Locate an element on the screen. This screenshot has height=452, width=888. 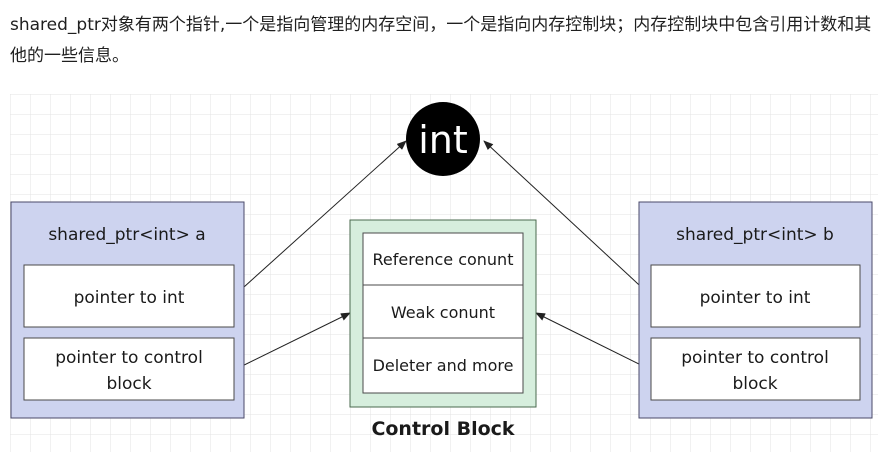
control-block-caption: Control Block is located at coordinates (442, 429).